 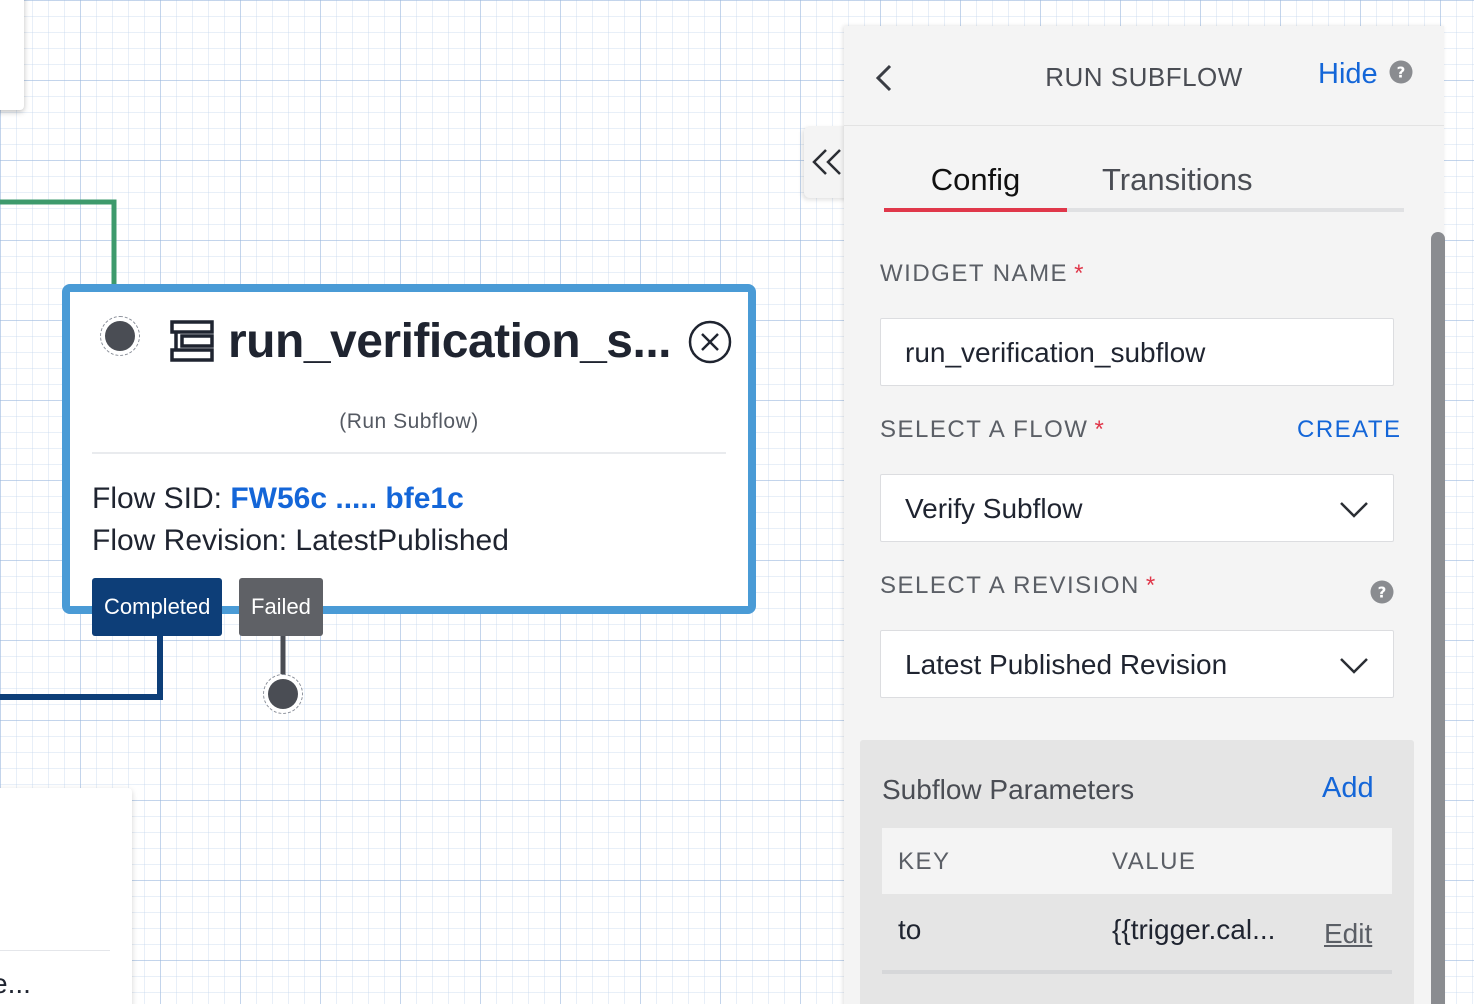 What do you see at coordinates (81, 665) in the screenshot?
I see `completed-wire` at bounding box center [81, 665].